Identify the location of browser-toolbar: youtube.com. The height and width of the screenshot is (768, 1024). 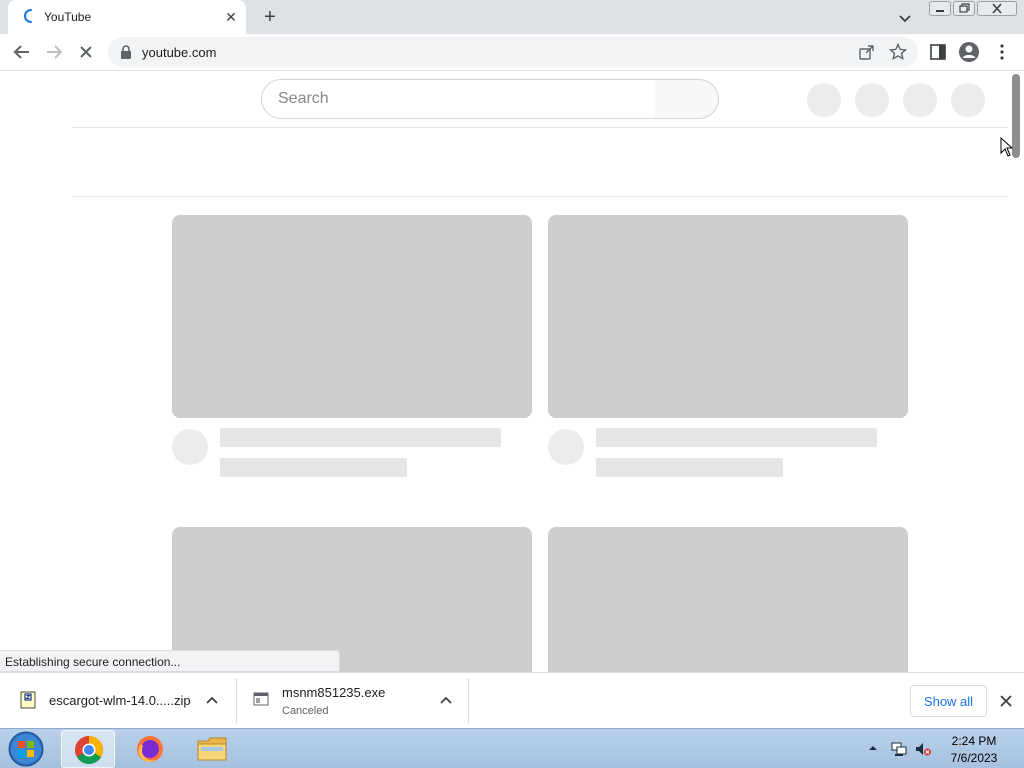
(512, 52).